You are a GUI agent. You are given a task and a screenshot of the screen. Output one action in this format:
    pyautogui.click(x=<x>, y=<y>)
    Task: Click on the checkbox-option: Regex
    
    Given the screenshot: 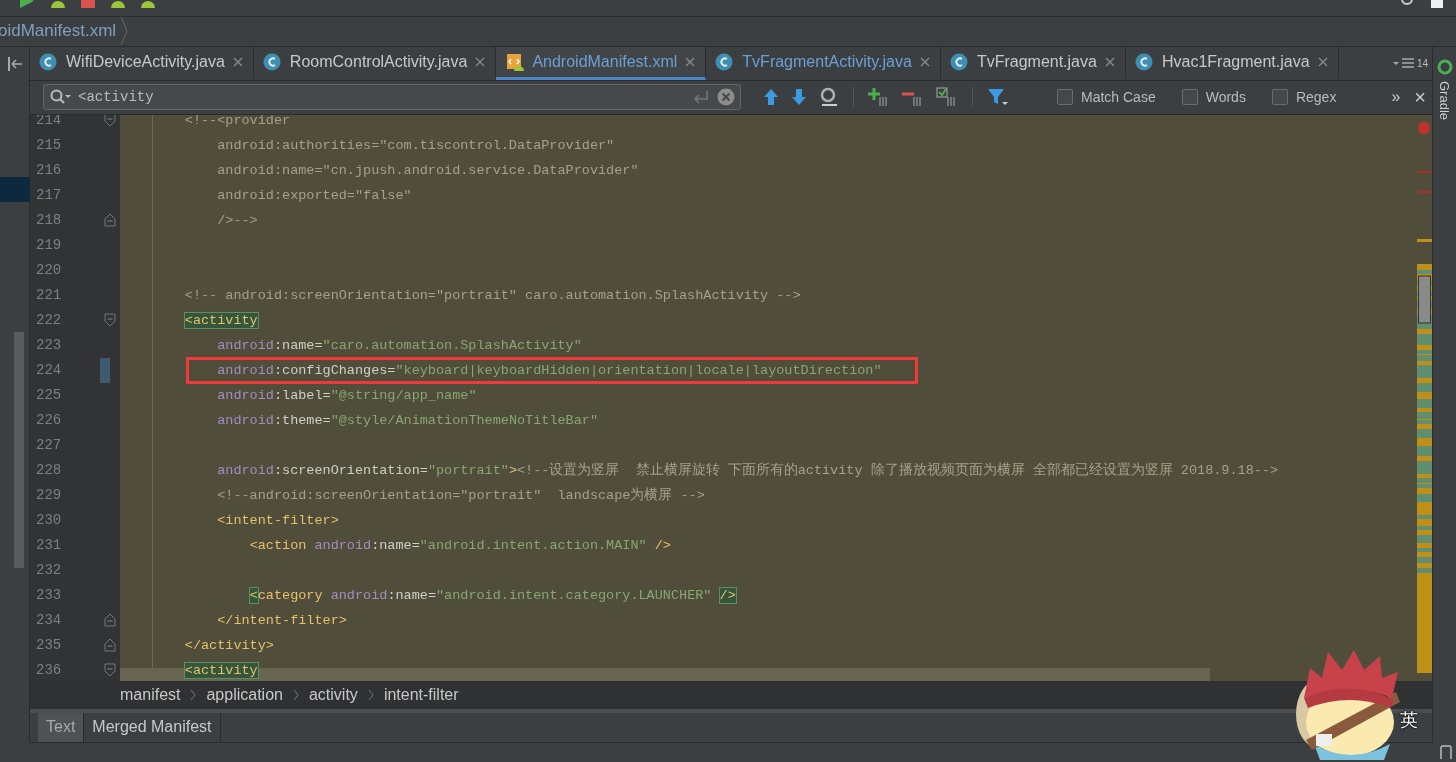 What is the action you would take?
    pyautogui.click(x=1304, y=97)
    